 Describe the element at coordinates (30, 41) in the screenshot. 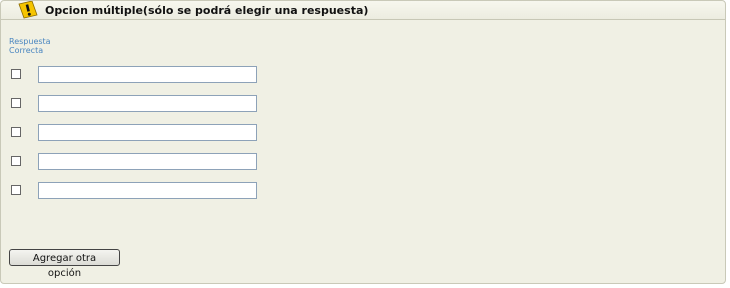

I see `column-header-line1: Respuesta` at that location.